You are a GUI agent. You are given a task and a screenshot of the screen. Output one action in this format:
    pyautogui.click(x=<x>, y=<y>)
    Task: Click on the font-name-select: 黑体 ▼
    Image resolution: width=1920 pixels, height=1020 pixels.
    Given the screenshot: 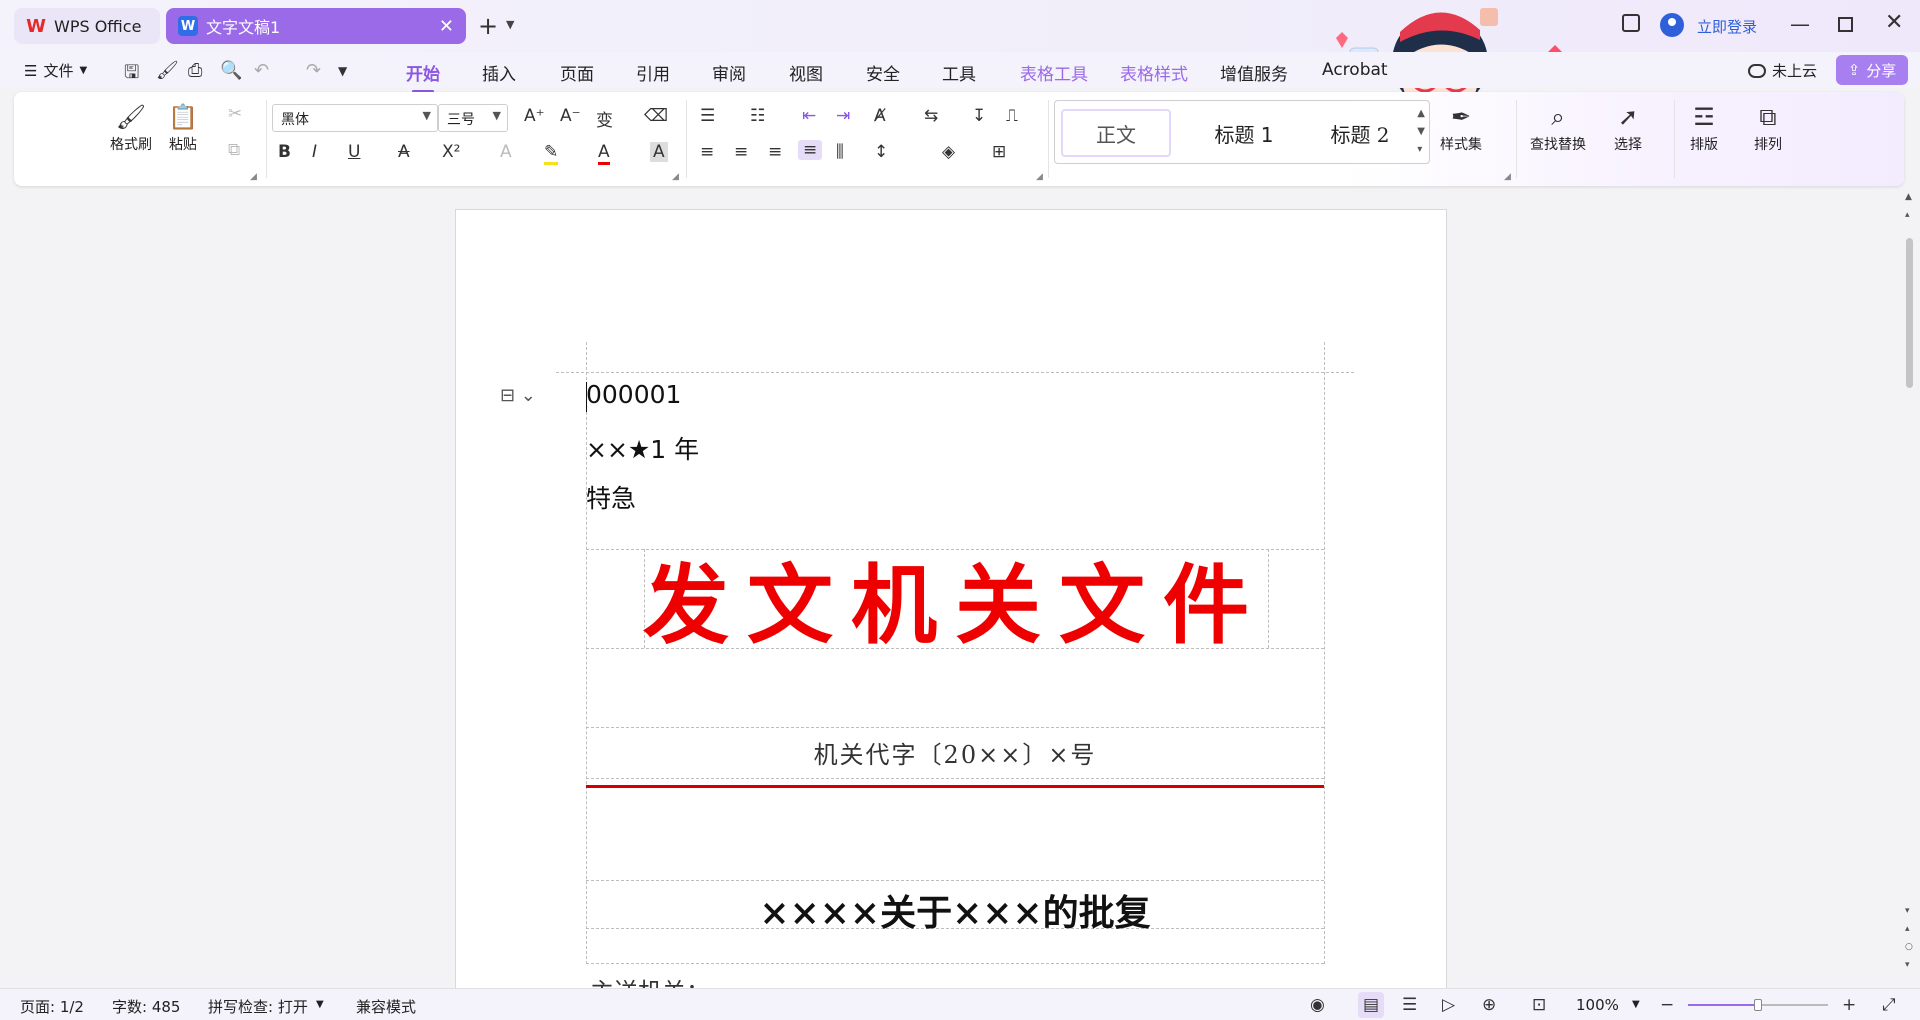 What is the action you would take?
    pyautogui.click(x=355, y=118)
    